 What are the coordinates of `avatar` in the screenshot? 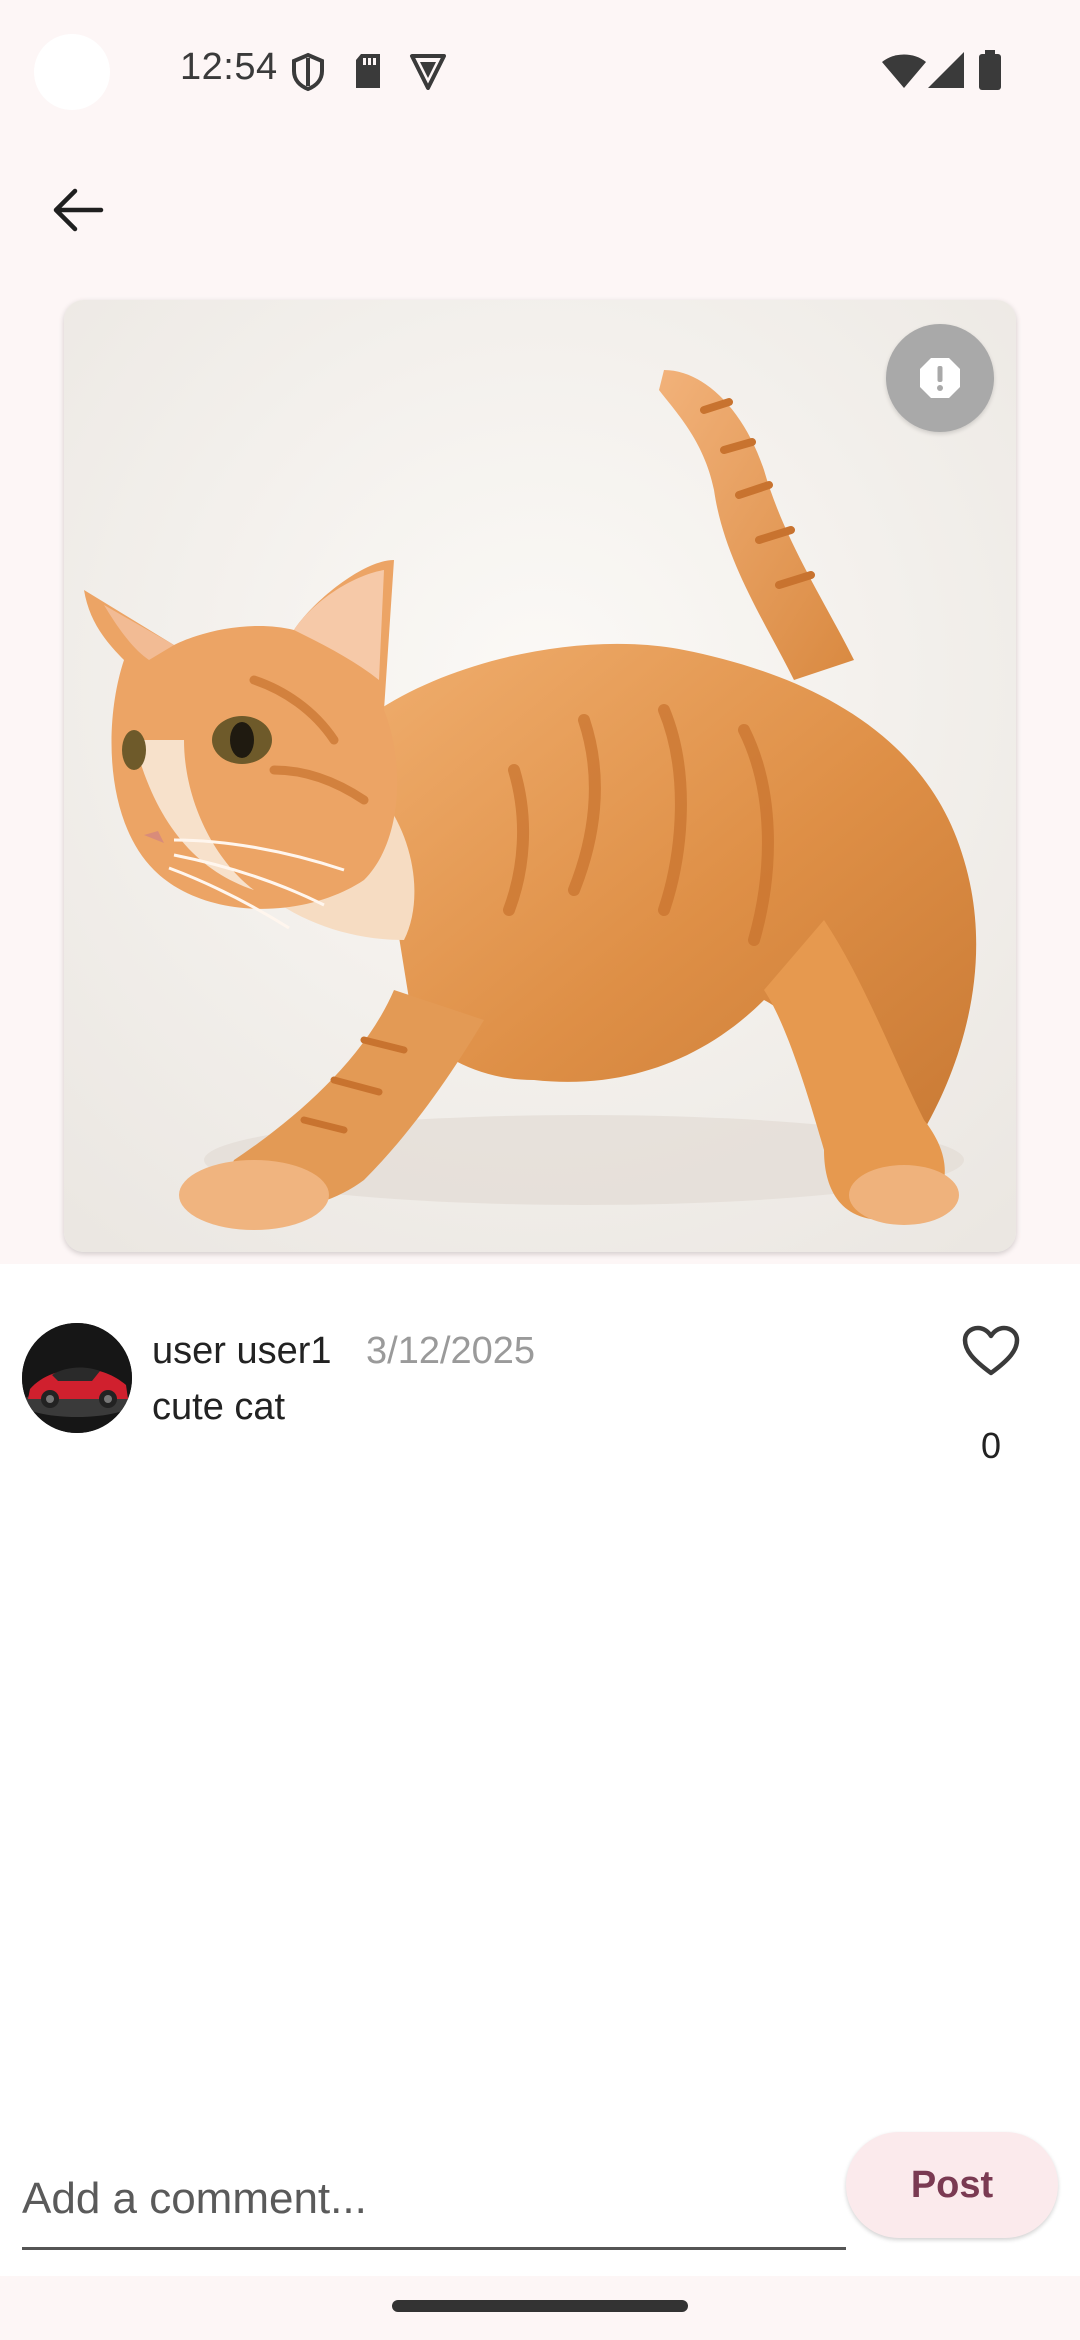 It's located at (77, 1378).